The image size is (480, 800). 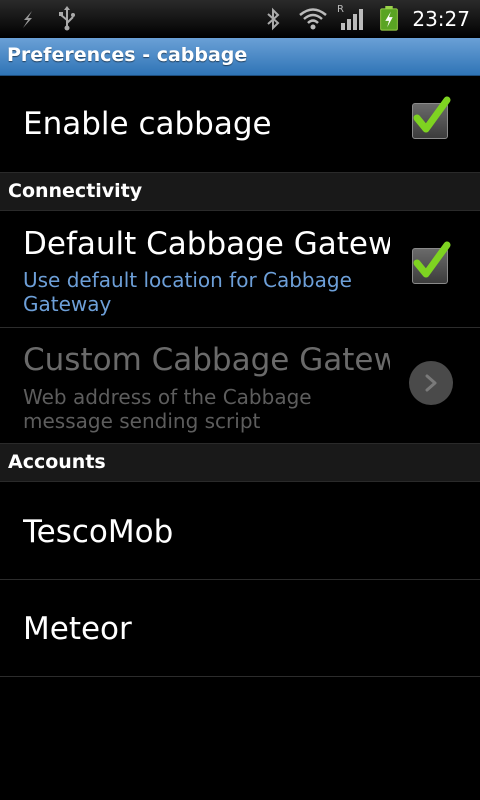 I want to click on custom-gateway-open-button, so click(x=431, y=383).